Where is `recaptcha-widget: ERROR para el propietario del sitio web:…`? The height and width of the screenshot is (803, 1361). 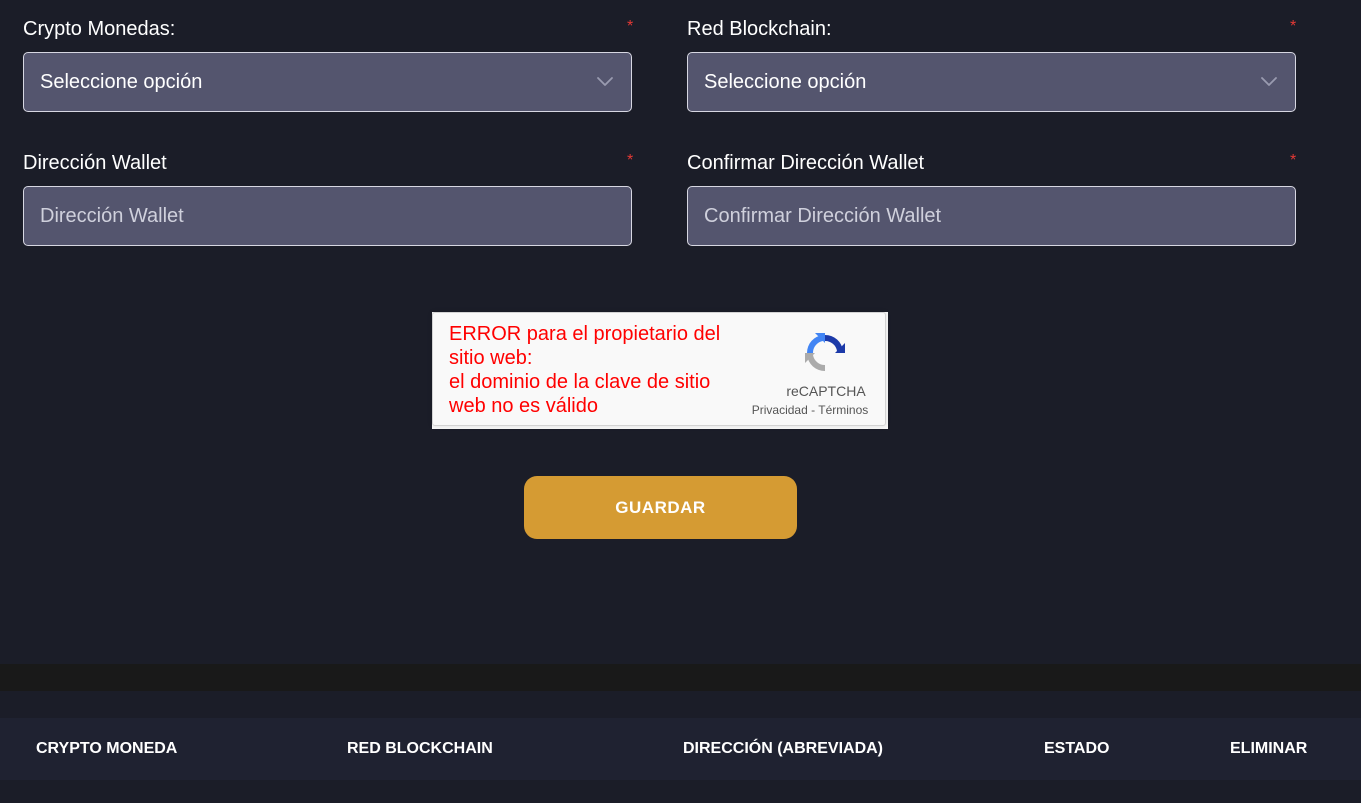 recaptcha-widget: ERROR para el propietario del sitio web:… is located at coordinates (660, 370).